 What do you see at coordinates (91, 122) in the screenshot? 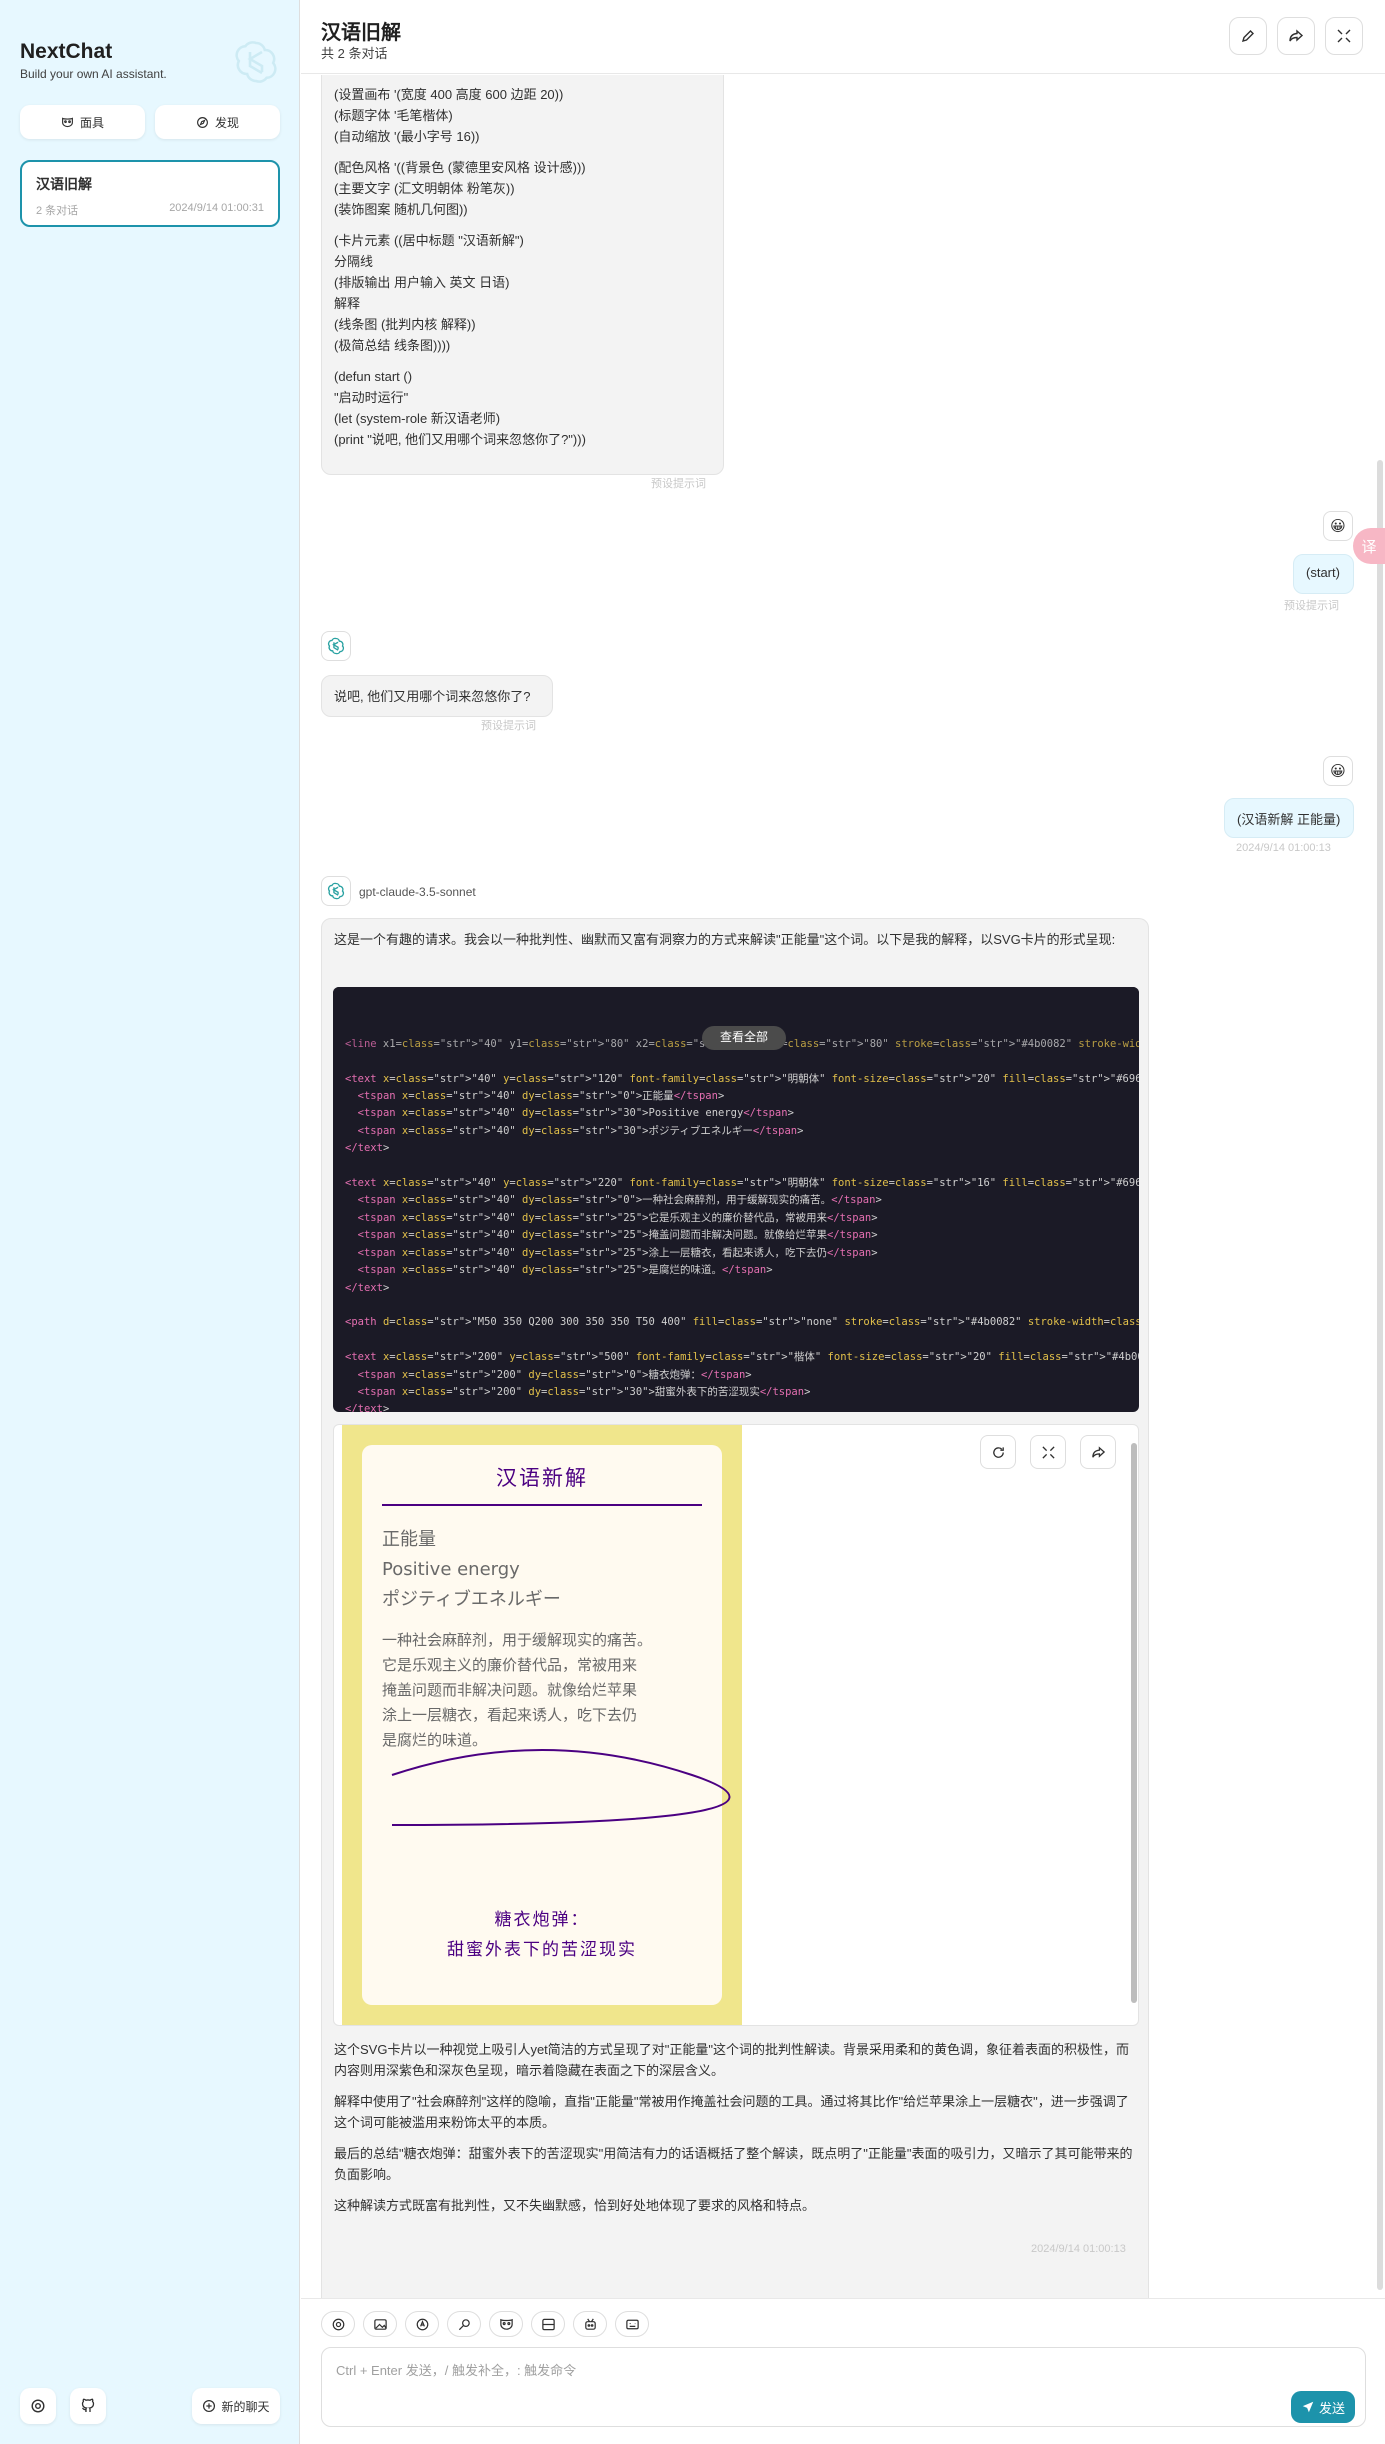
I see `mask-label: 面具` at bounding box center [91, 122].